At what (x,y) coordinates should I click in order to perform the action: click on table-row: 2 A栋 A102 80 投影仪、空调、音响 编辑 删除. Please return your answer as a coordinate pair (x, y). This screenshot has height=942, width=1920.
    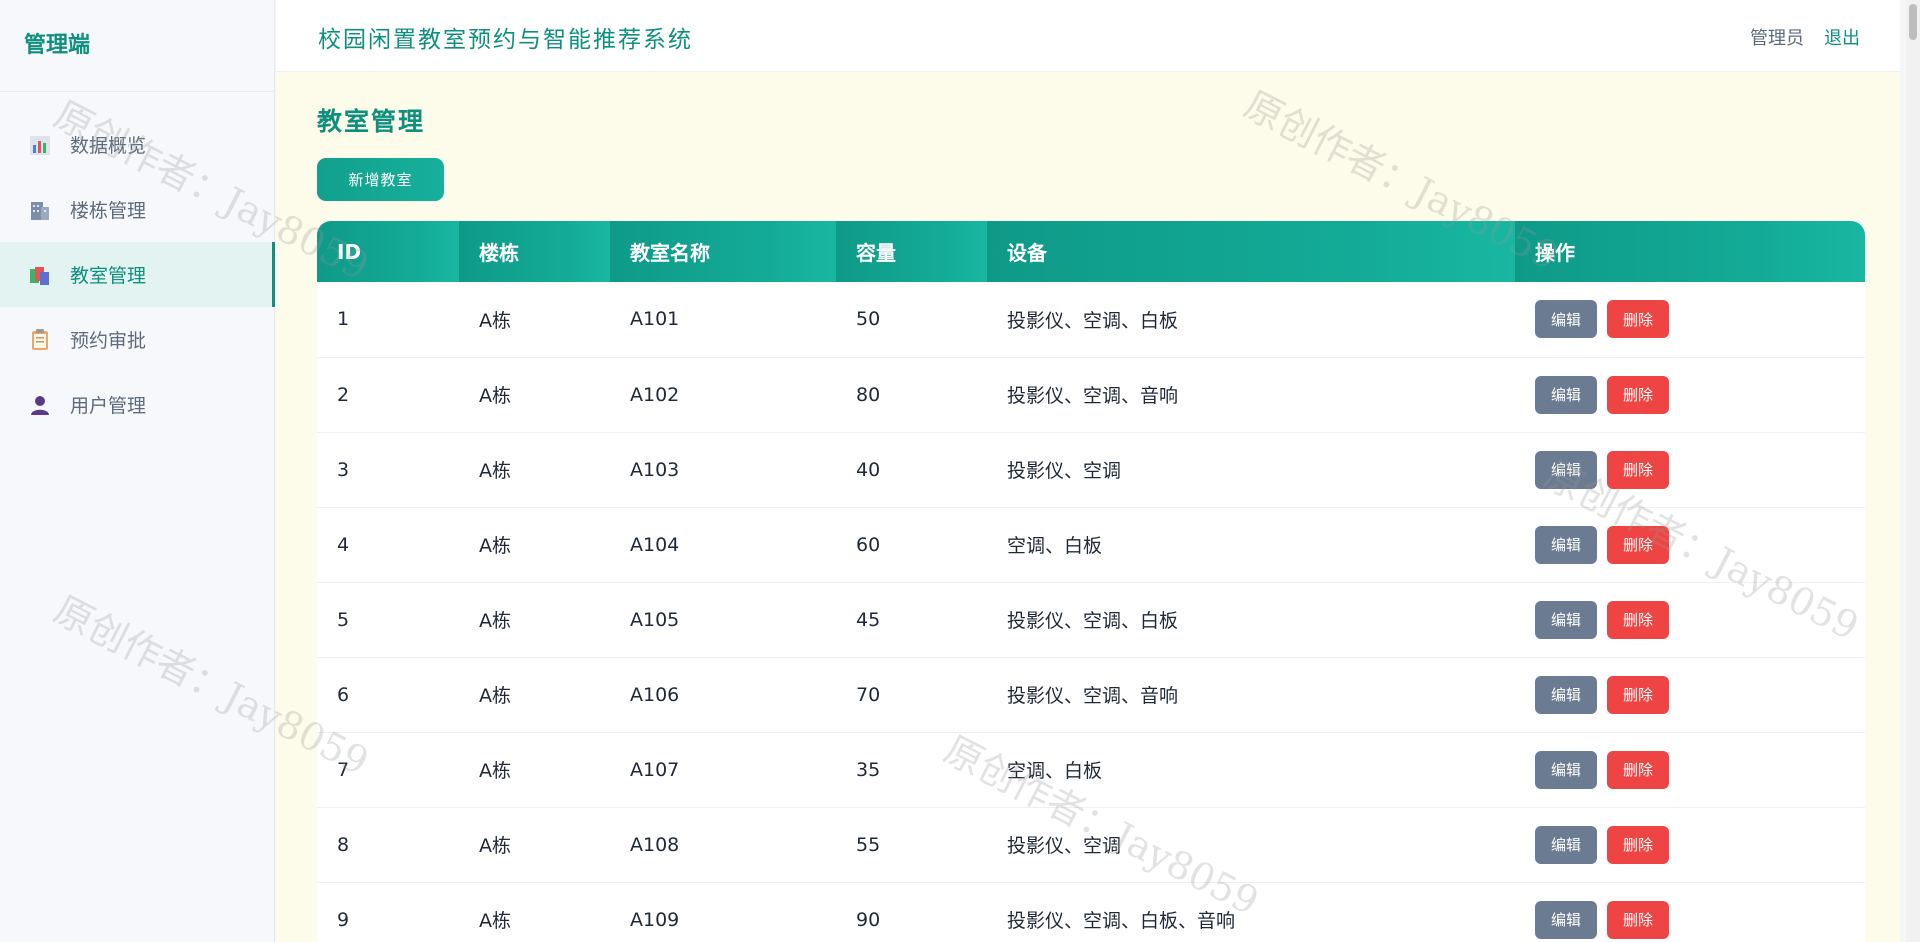
    Looking at the image, I should click on (1091, 395).